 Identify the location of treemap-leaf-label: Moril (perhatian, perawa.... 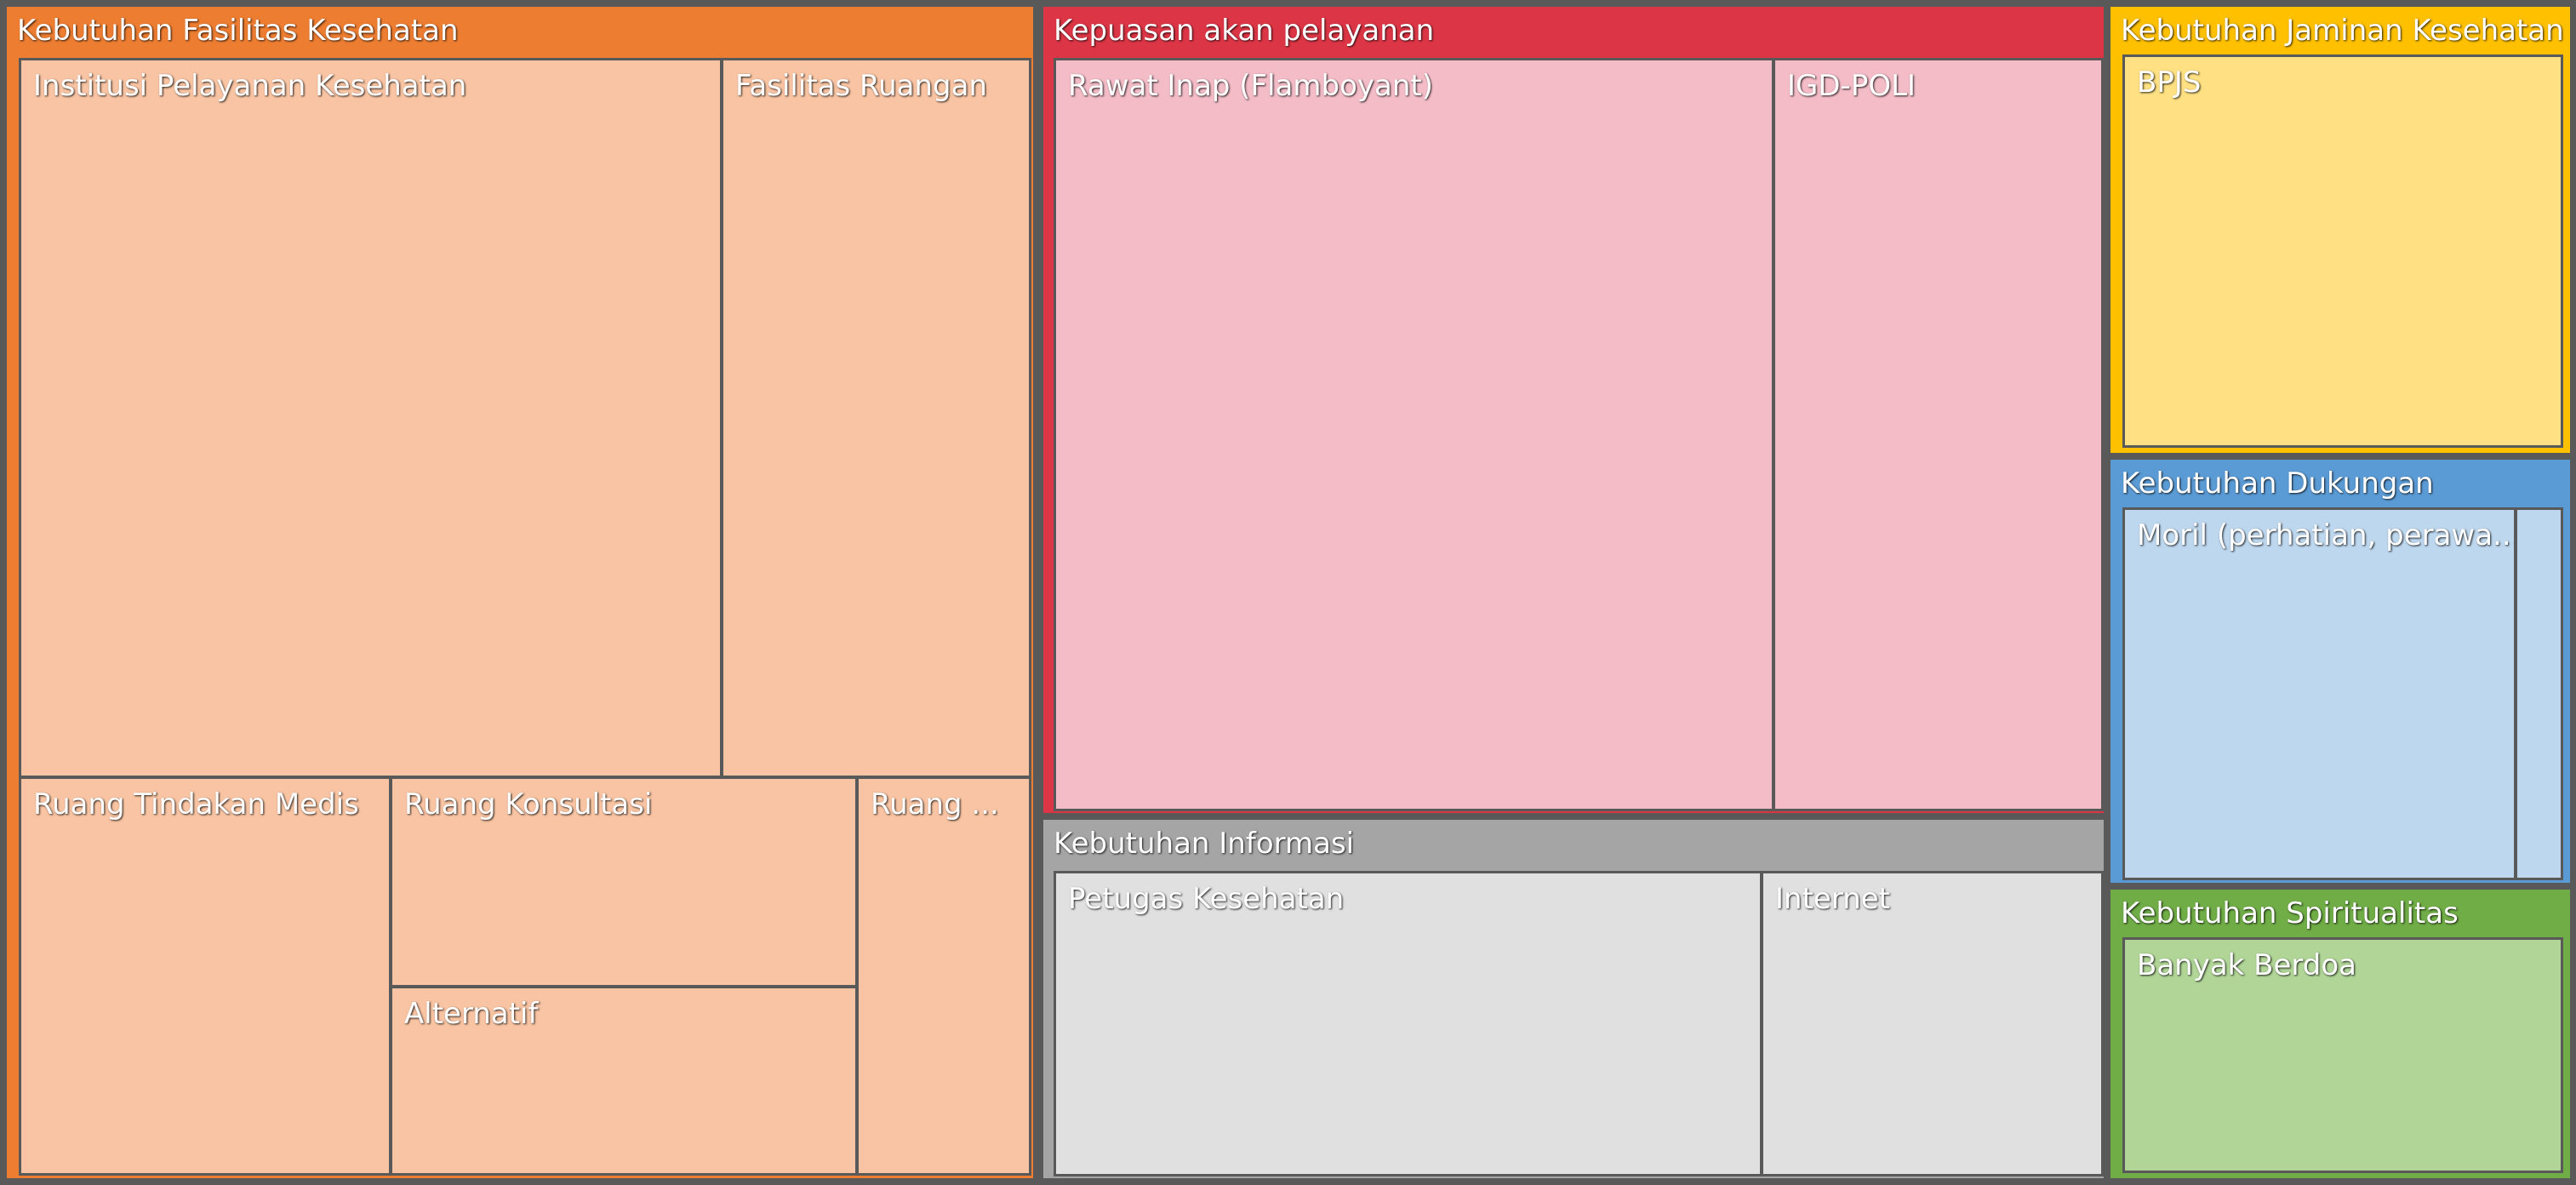
(2326, 535).